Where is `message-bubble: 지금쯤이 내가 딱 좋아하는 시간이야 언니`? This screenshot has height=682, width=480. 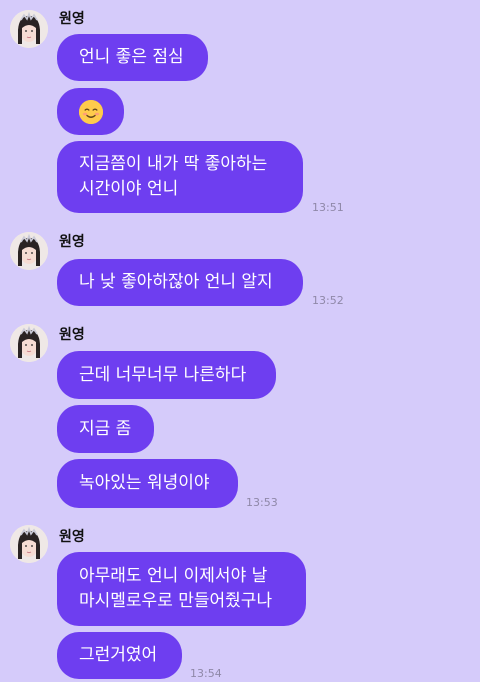
message-bubble: 지금쯤이 내가 딱 좋아하는 시간이야 언니 is located at coordinates (180, 177).